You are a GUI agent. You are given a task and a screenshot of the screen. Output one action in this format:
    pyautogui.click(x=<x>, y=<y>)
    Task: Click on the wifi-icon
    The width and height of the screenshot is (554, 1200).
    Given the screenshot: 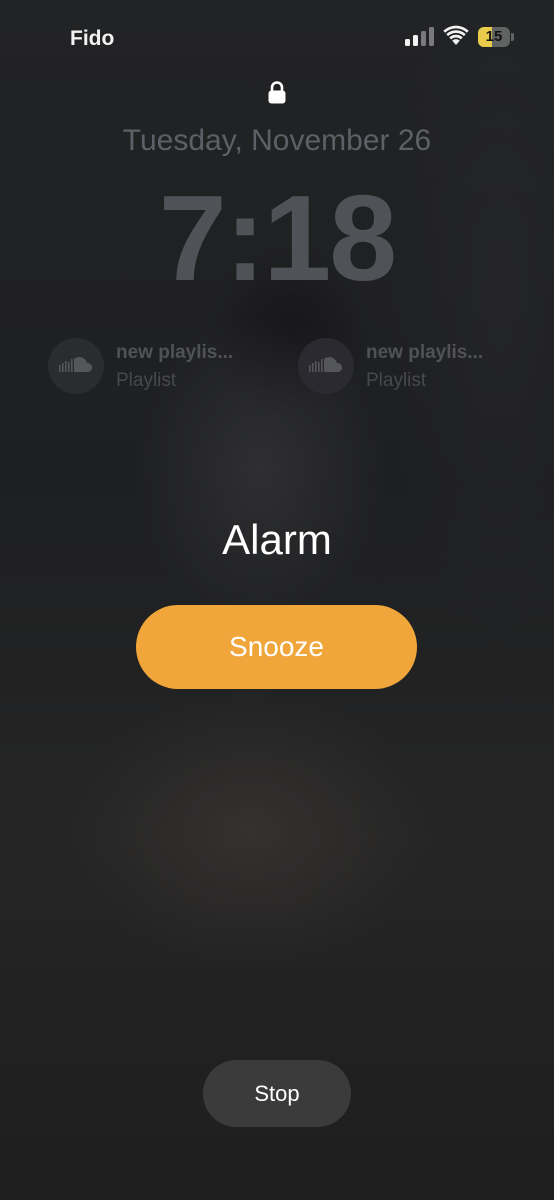 What is the action you would take?
    pyautogui.click(x=456, y=35)
    